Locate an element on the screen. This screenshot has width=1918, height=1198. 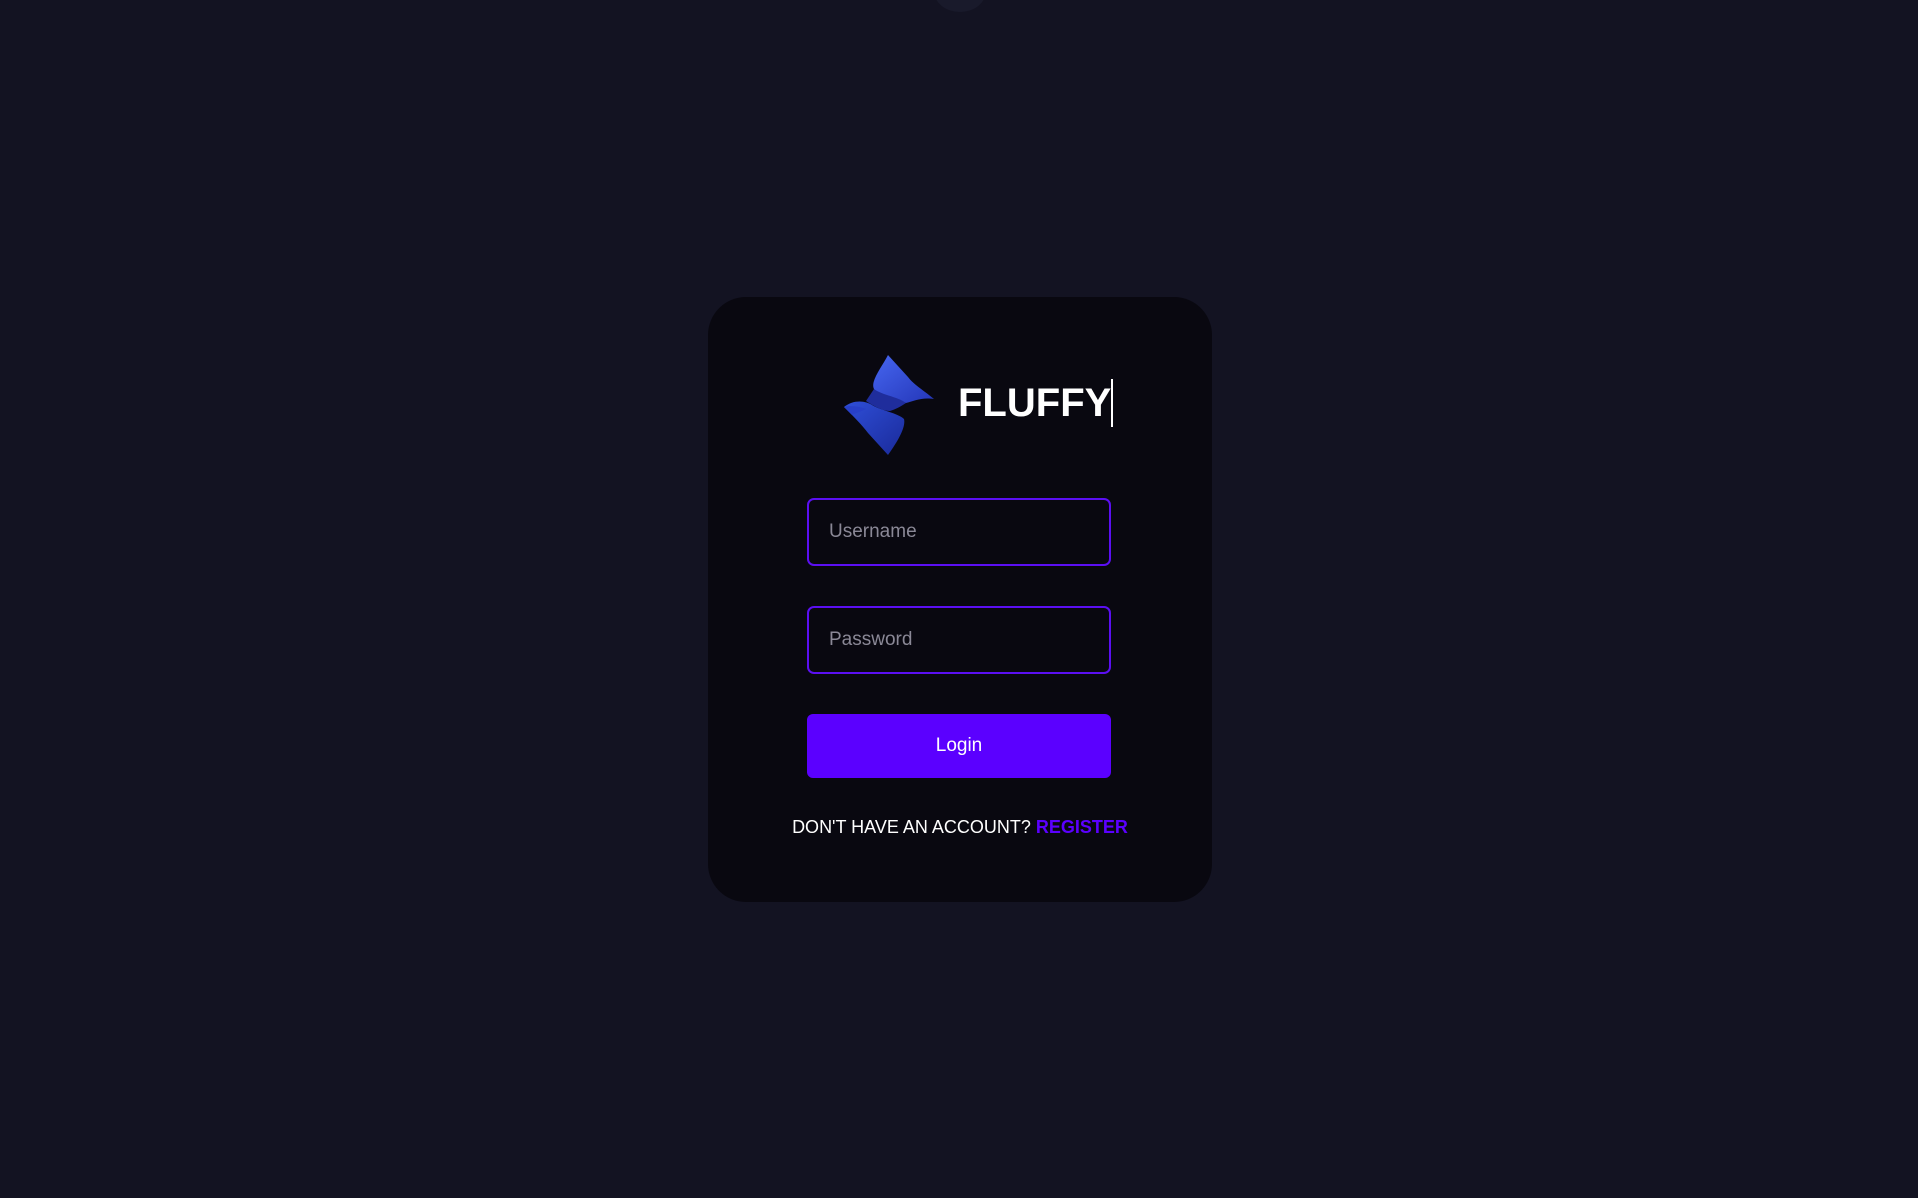
brand-name-text: FLUFFY is located at coordinates (1035, 403).